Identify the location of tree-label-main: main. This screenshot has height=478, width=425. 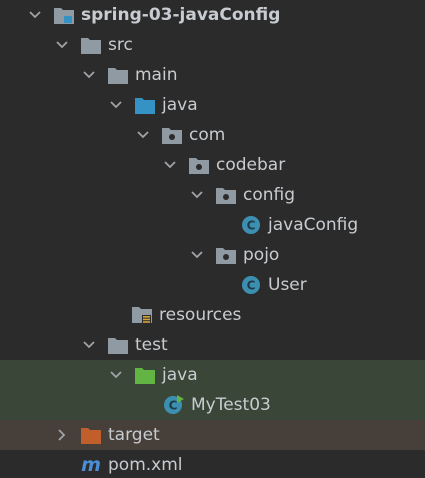
(156, 75).